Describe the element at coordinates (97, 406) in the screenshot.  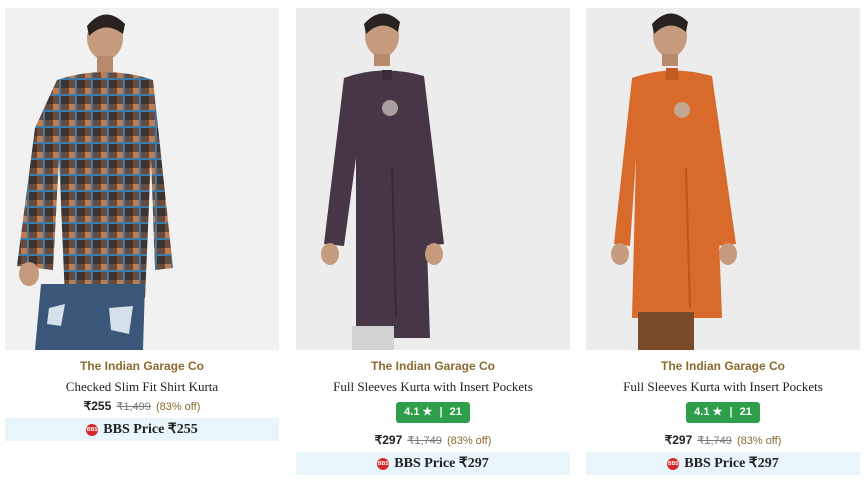
I see `selling-price: ₹255` at that location.